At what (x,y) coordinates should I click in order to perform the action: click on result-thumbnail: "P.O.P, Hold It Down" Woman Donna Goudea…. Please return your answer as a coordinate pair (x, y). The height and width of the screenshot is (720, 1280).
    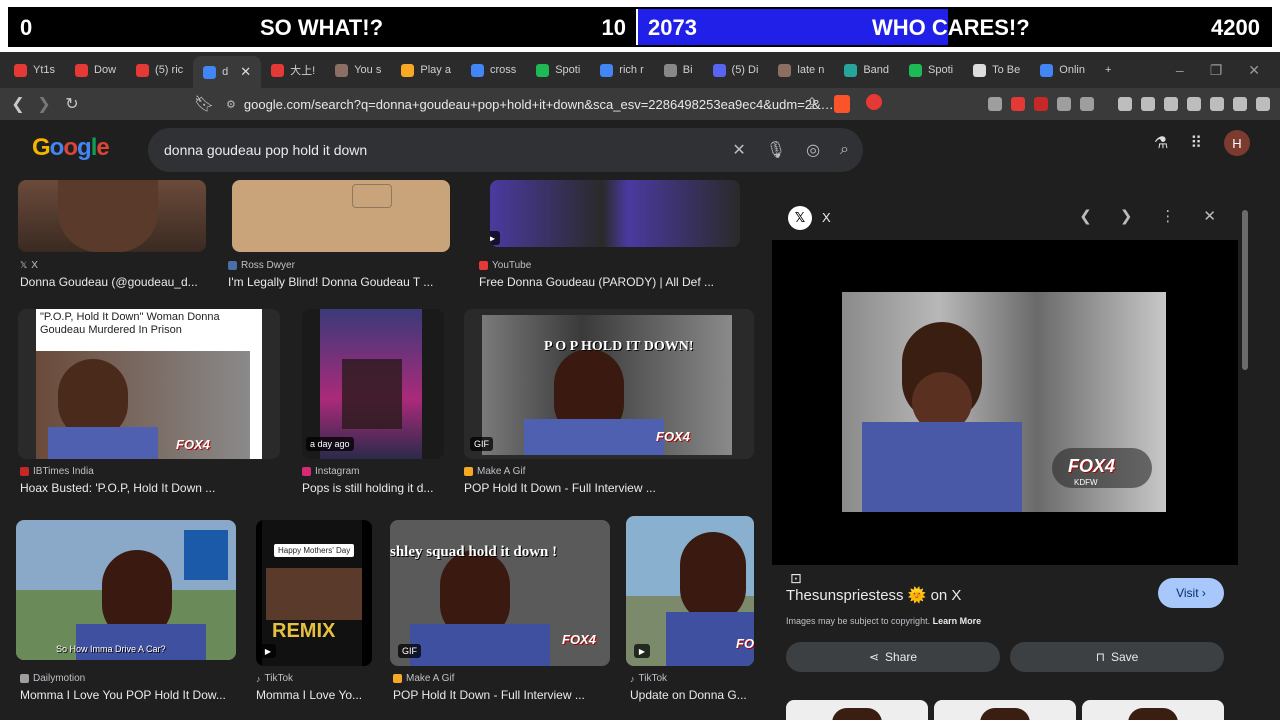
    Looking at the image, I should click on (149, 384).